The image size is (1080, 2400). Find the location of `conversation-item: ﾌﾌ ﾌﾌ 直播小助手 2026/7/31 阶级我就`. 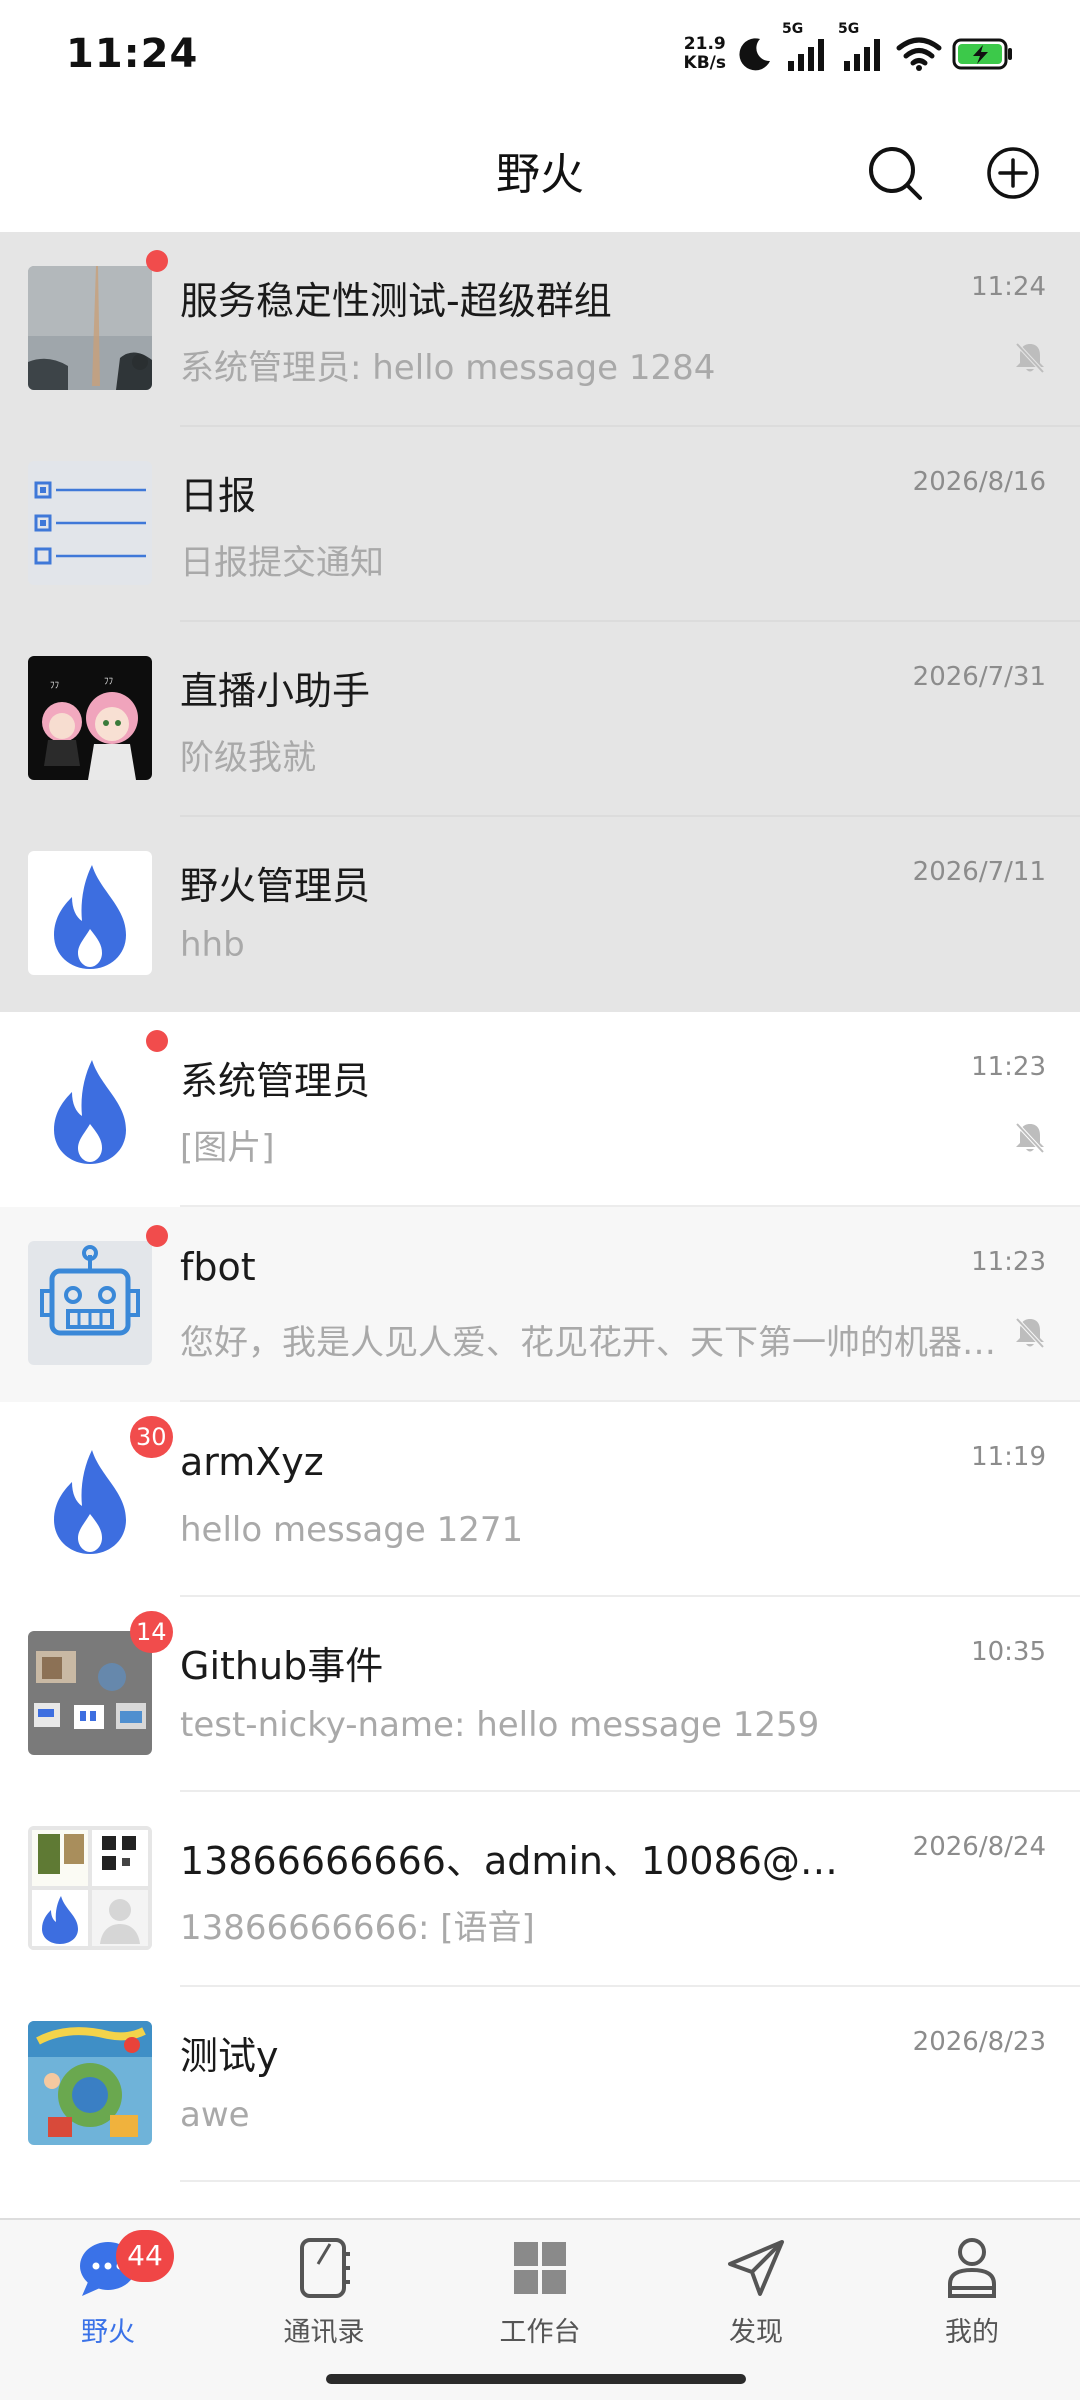

conversation-item: ﾌﾌ ﾌﾌ 直播小助手 2026/7/31 阶级我就 is located at coordinates (540, 719).